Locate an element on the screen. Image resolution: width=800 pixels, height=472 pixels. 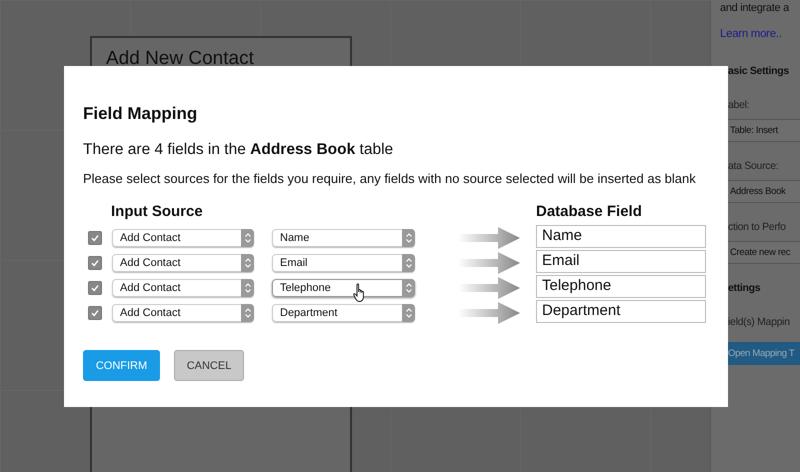
database-field: Email is located at coordinates (621, 261).